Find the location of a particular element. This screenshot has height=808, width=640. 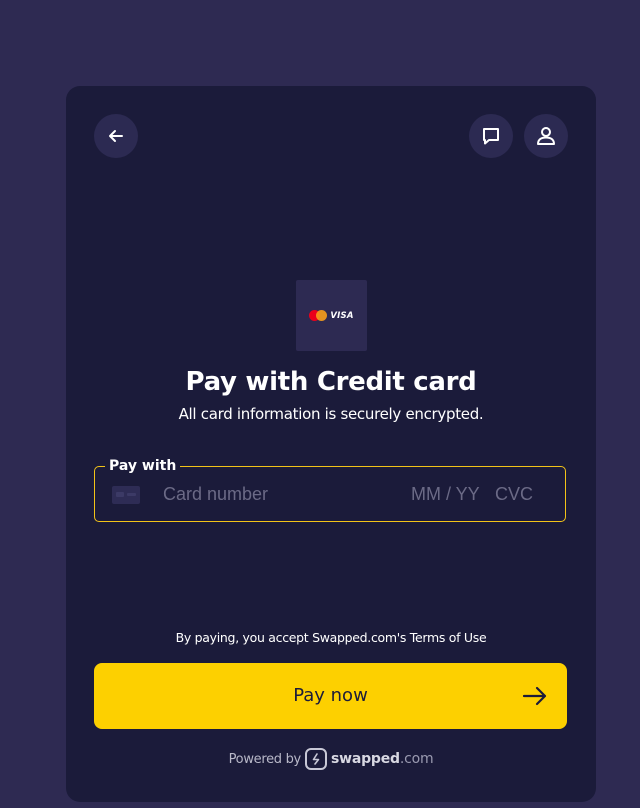

swapped-brand-text: swapped.com is located at coordinates (382, 759).